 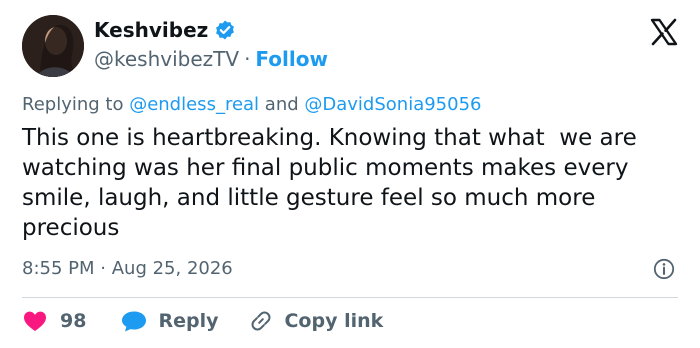 I want to click on x-logo-icon, so click(x=664, y=32).